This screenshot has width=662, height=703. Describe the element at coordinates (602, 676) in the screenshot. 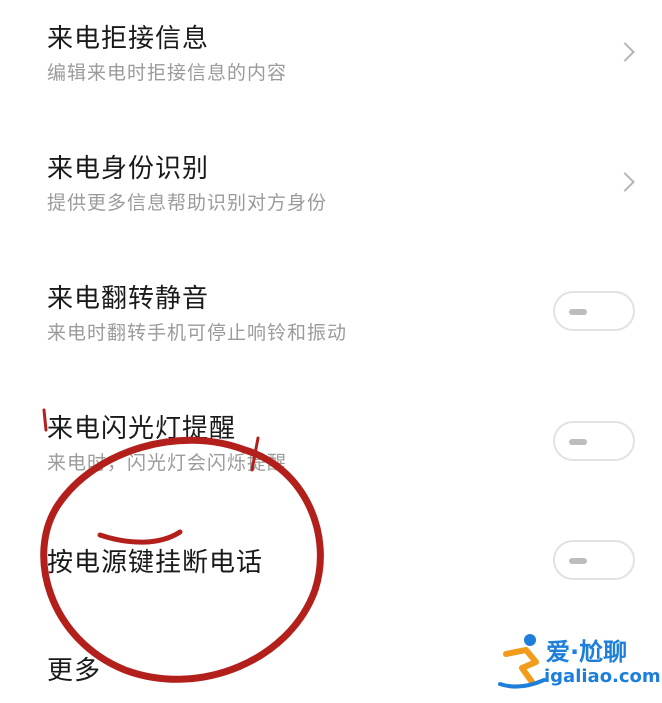

I see `watermark-url: igaliao.com` at that location.